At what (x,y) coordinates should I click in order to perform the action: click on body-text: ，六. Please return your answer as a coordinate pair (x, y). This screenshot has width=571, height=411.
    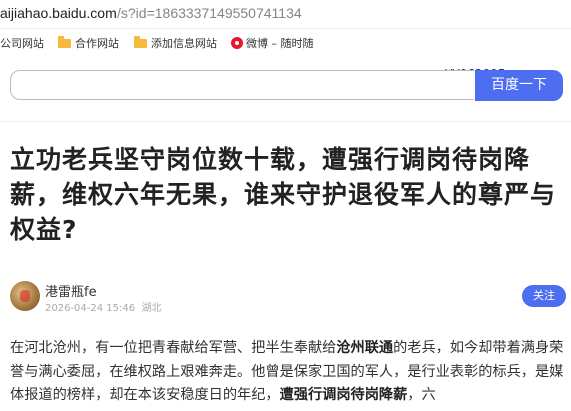
    Looking at the image, I should click on (421, 395).